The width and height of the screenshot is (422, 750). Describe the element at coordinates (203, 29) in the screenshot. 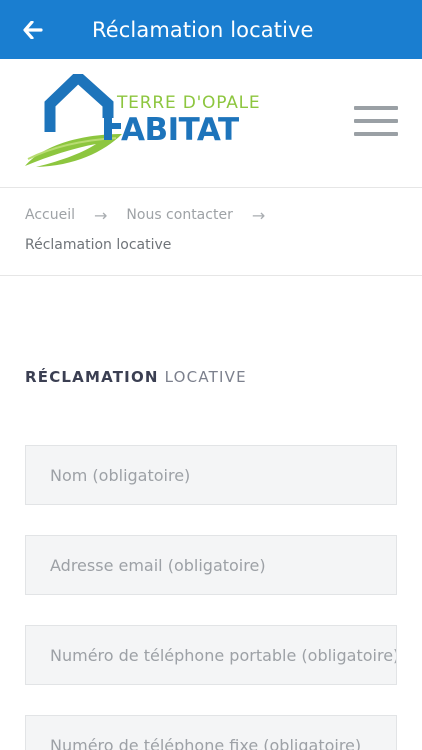

I see `page-title: Réclamation locative` at that location.